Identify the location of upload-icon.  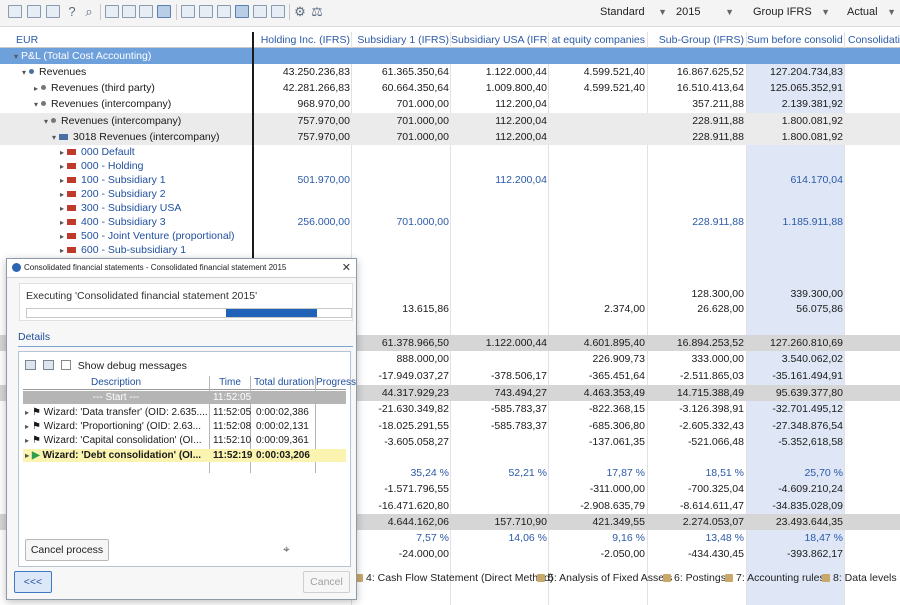
(129, 11).